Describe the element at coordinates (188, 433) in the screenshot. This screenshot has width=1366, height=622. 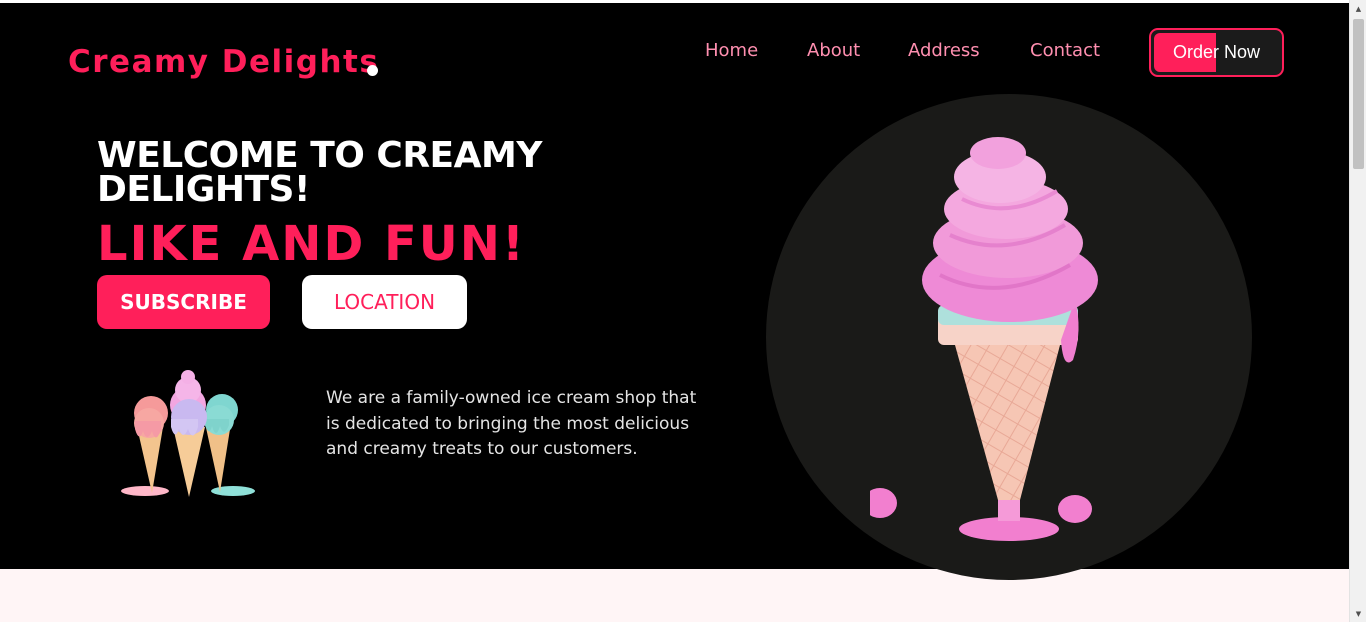
I see `three-cones-image` at that location.